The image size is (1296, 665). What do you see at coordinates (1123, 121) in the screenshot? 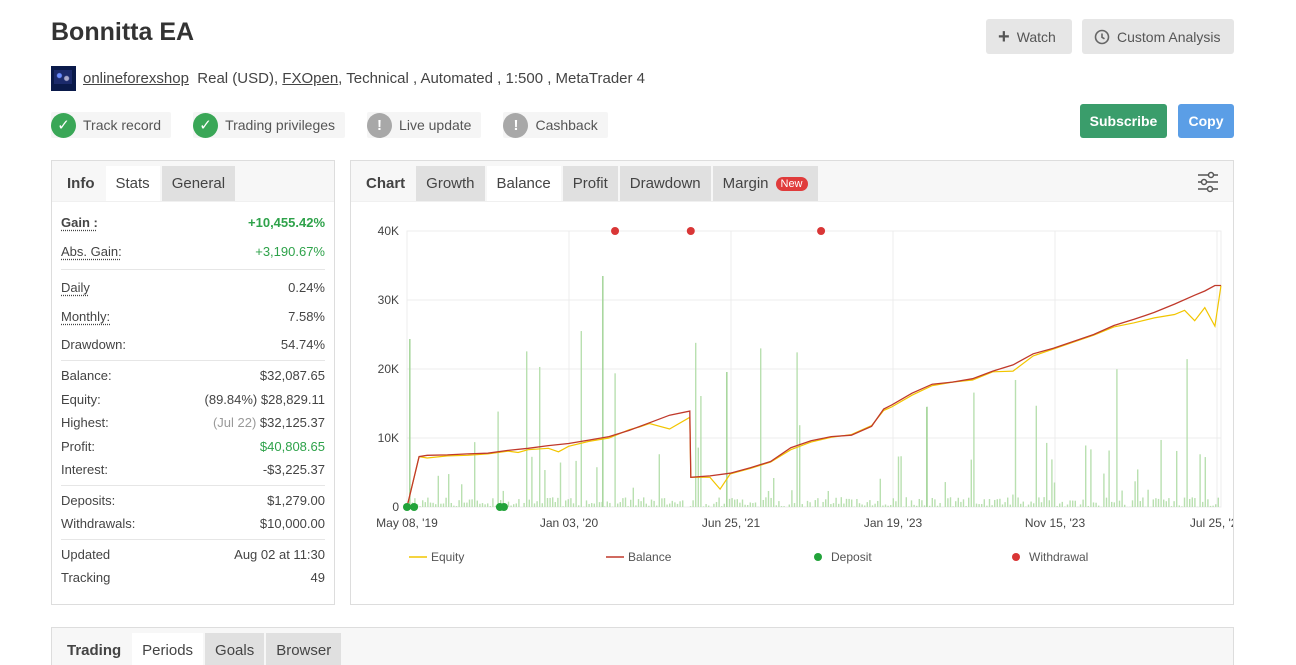
I see `subscribe-button: Subscribe` at bounding box center [1123, 121].